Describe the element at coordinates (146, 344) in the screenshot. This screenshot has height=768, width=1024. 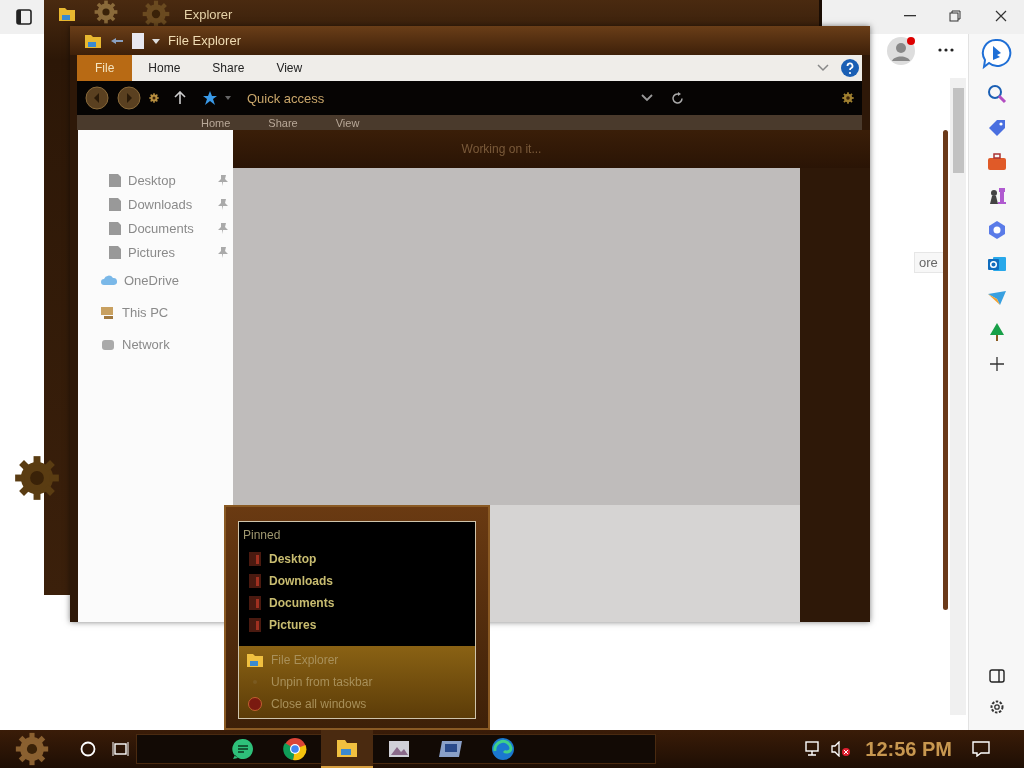
I see `nav-label: Network` at that location.